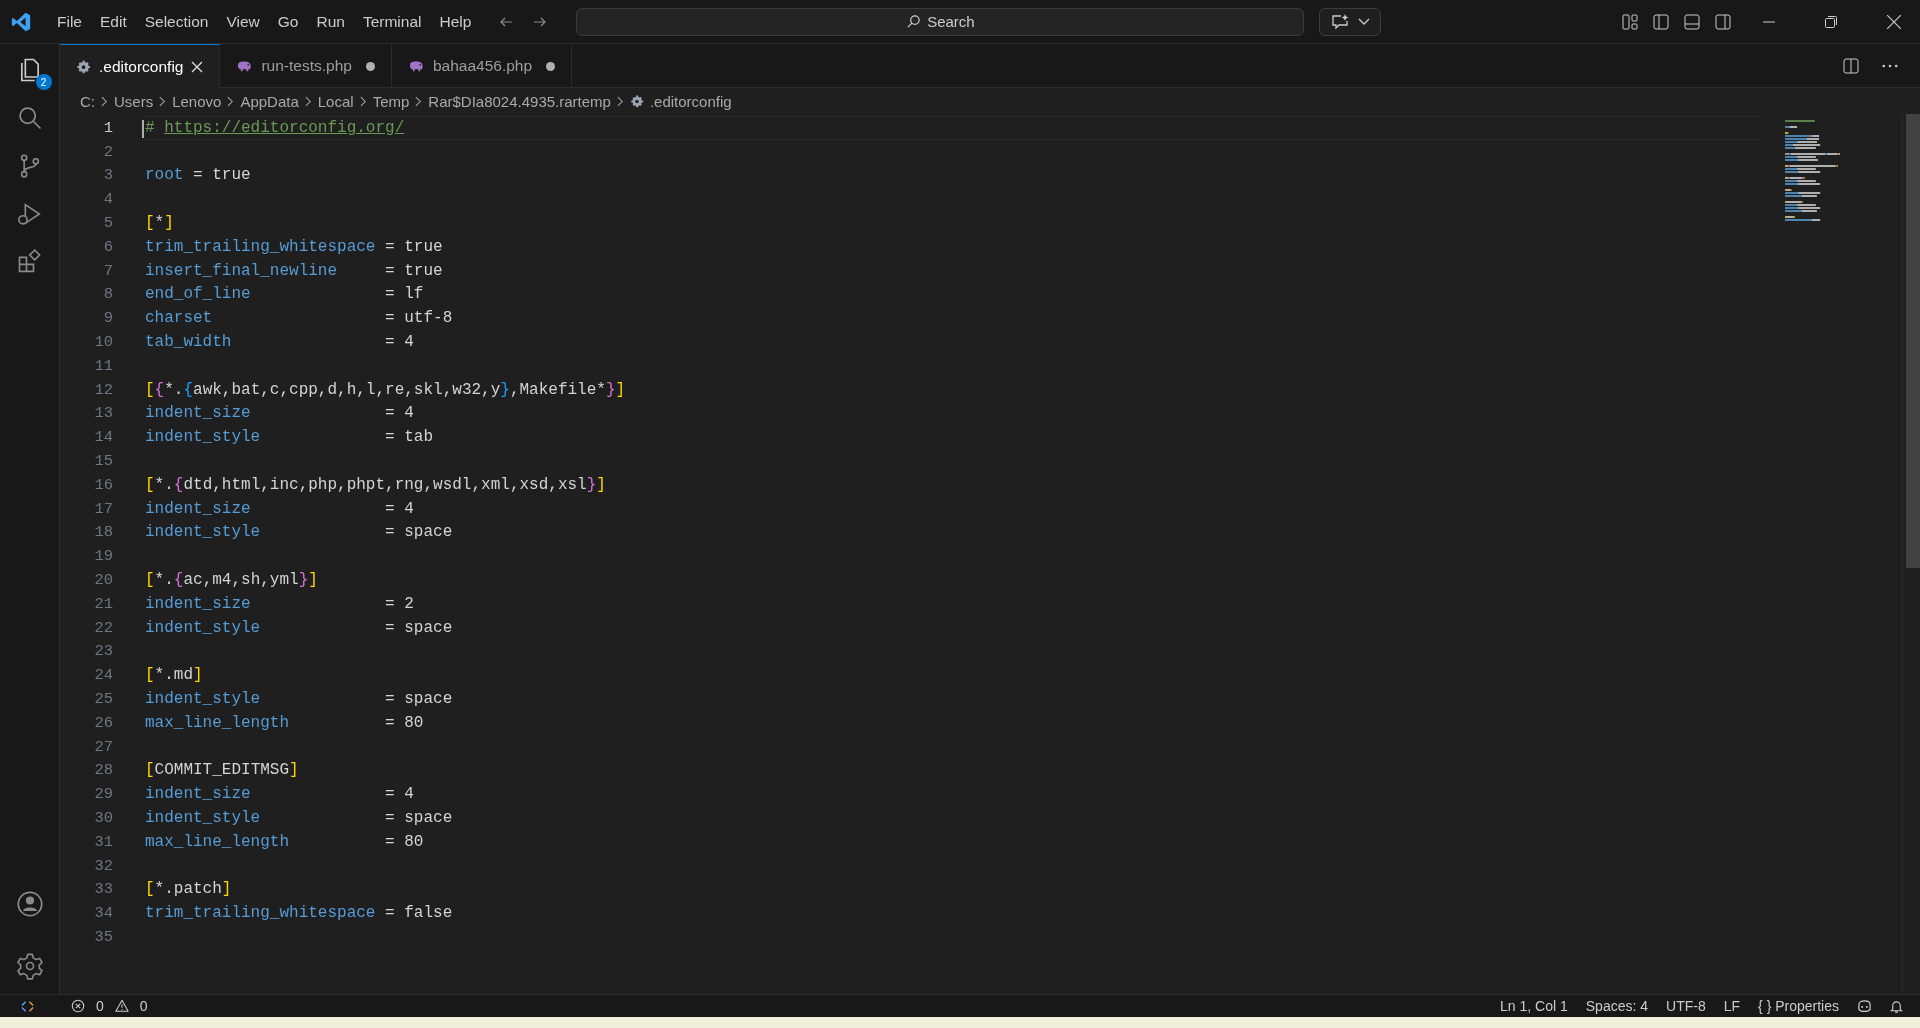  What do you see at coordinates (103, 818) in the screenshot?
I see `line-number: 30` at bounding box center [103, 818].